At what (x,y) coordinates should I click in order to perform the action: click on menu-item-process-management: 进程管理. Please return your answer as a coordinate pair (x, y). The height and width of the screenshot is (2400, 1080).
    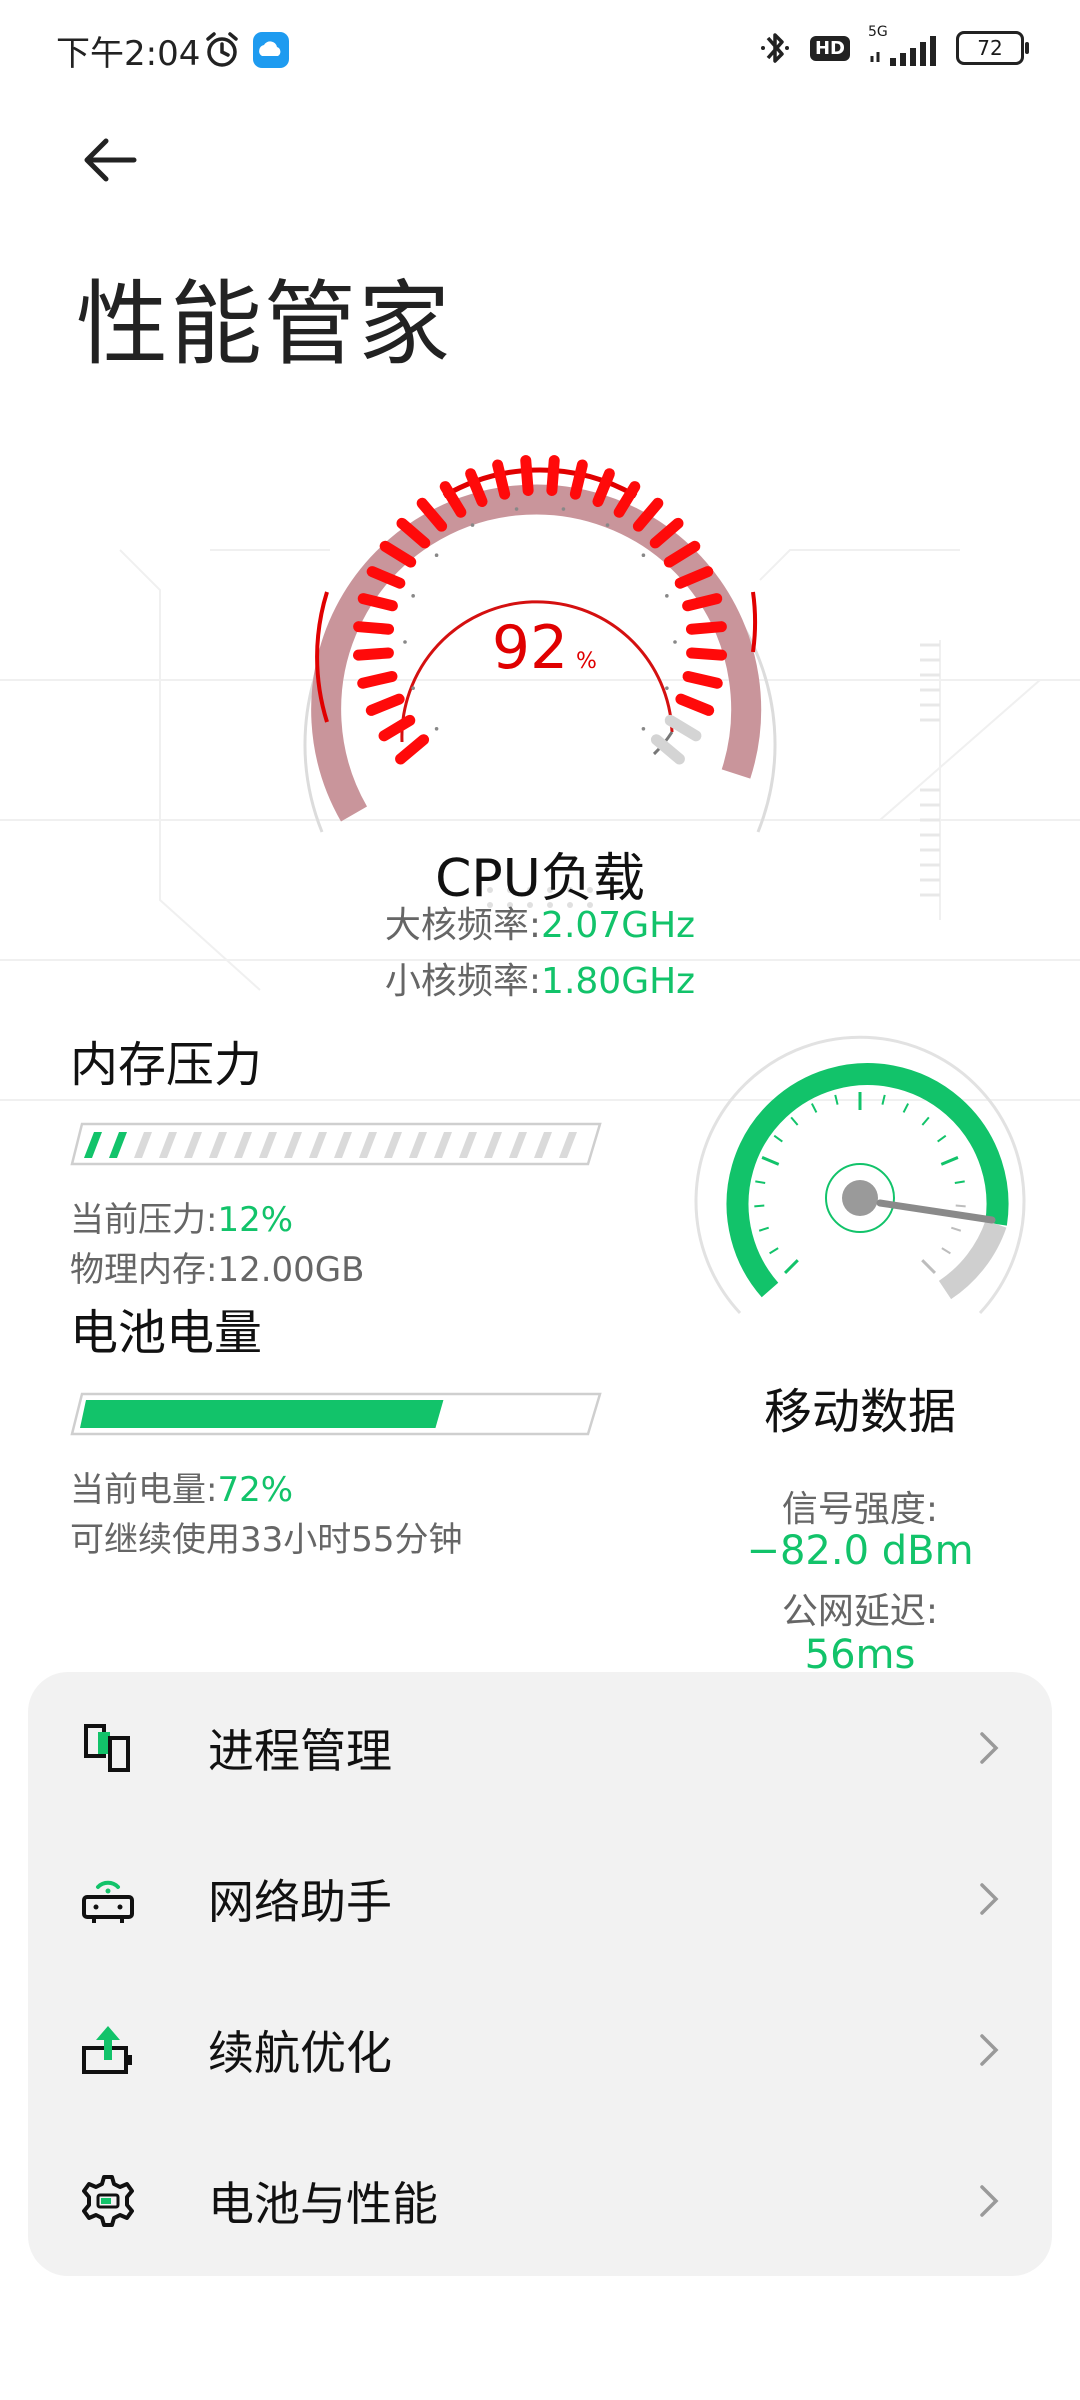
    Looking at the image, I should click on (540, 1747).